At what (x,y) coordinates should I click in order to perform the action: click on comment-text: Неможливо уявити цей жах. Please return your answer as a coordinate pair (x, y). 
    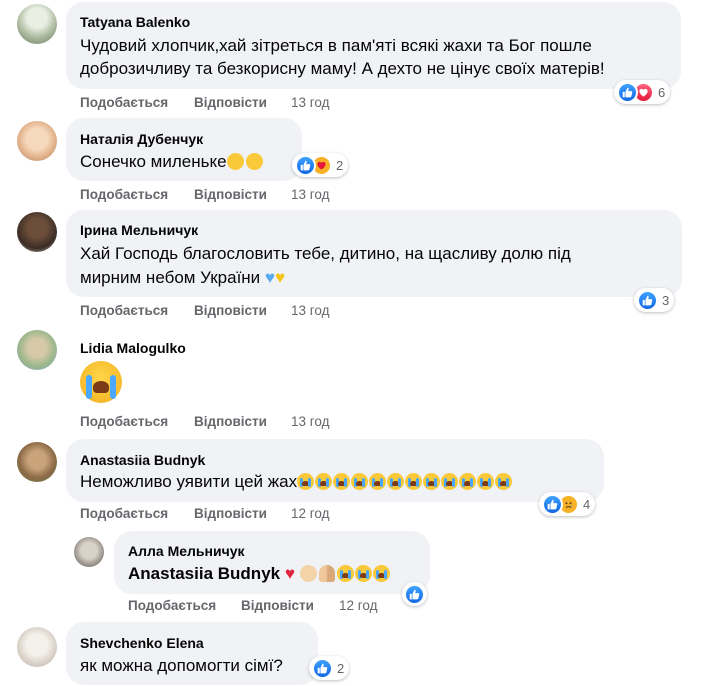
    Looking at the image, I should click on (296, 481).